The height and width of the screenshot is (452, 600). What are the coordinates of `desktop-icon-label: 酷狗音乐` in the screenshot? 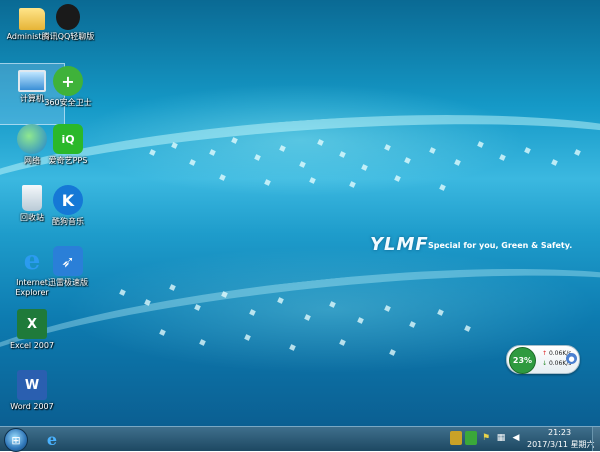 It's located at (68, 221).